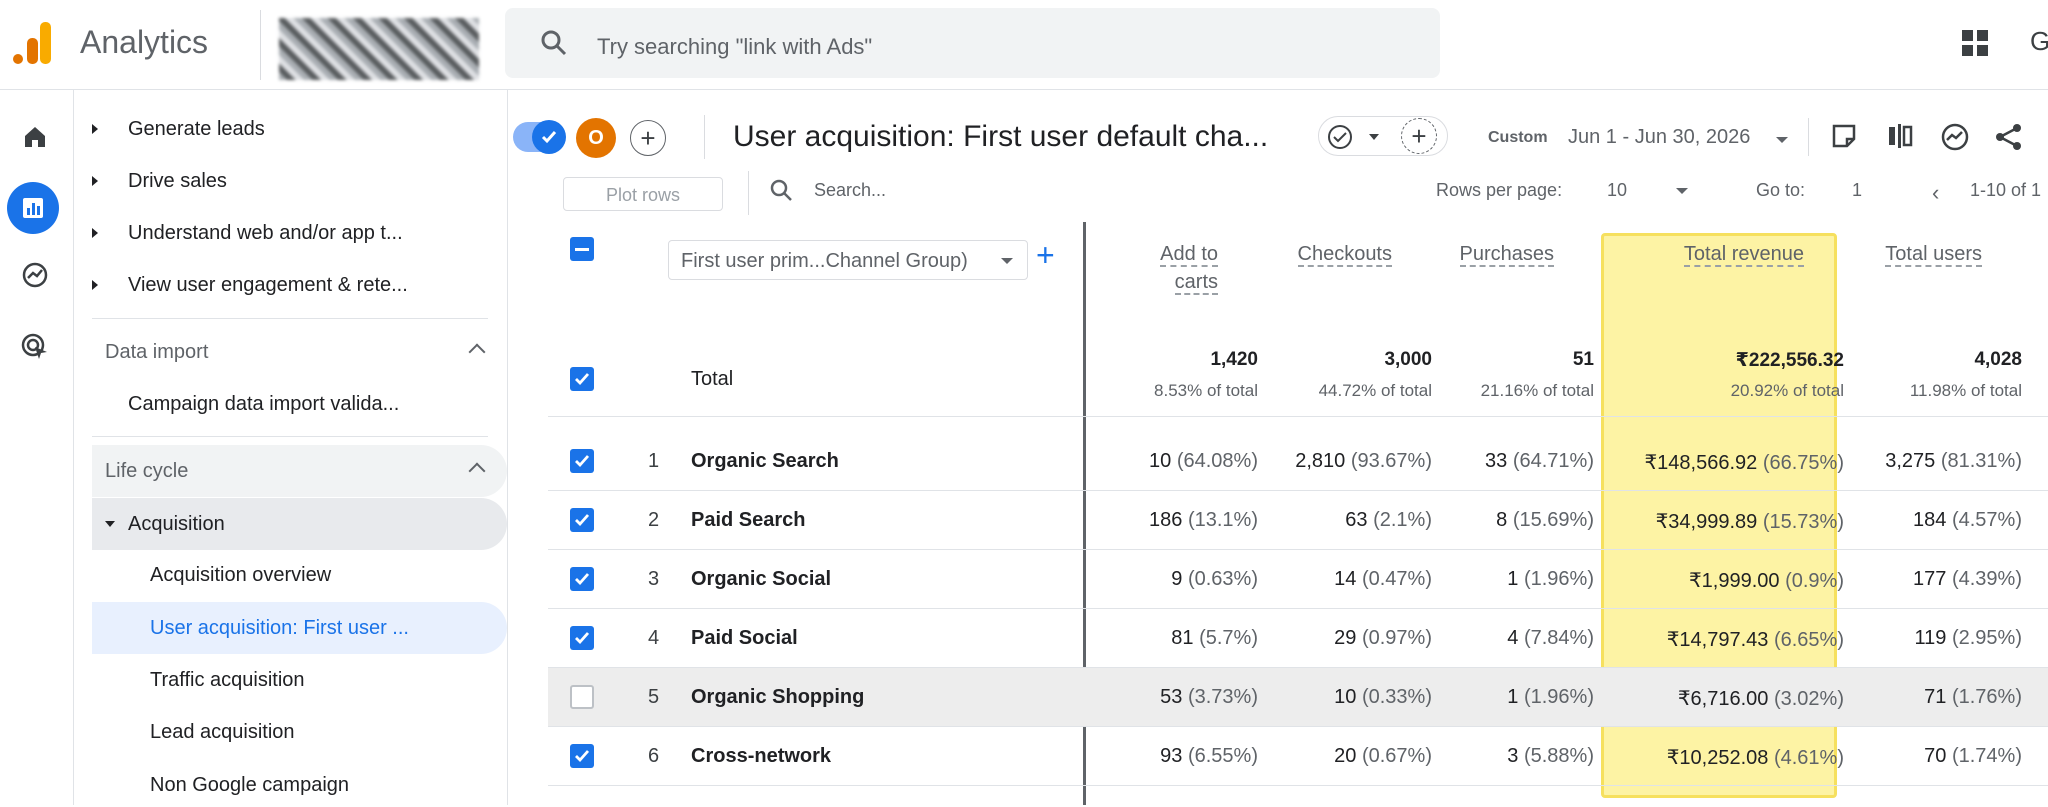  Describe the element at coordinates (1553, 520) in the screenshot. I see `cell-pct: (15.69%)` at that location.